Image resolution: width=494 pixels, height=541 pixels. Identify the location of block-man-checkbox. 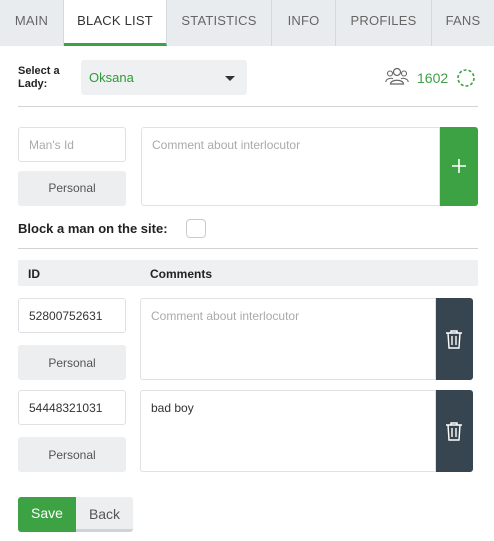
(196, 228).